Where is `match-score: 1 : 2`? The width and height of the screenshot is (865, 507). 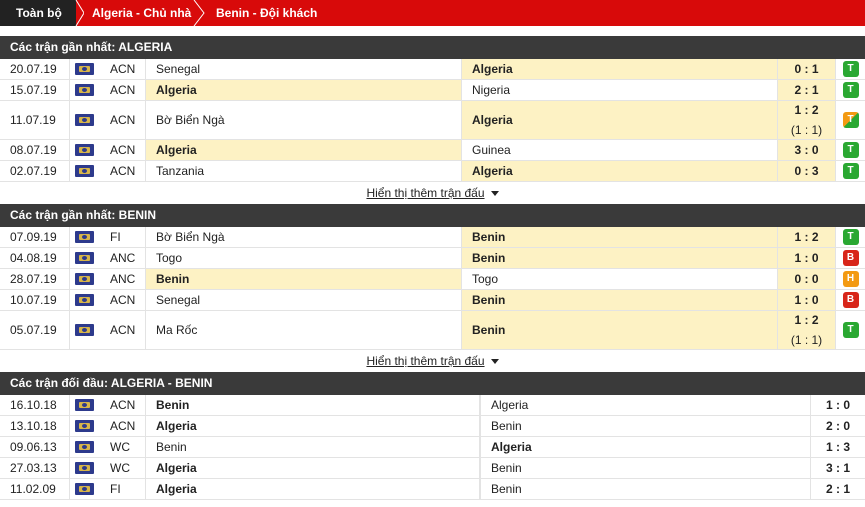
match-score: 1 : 2 is located at coordinates (806, 237).